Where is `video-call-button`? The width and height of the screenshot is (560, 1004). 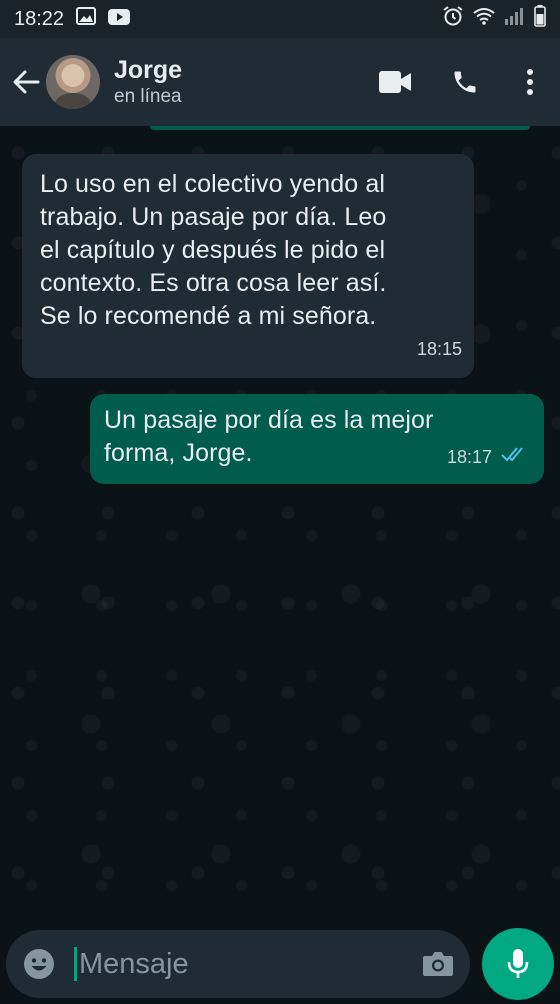 video-call-button is located at coordinates (395, 82).